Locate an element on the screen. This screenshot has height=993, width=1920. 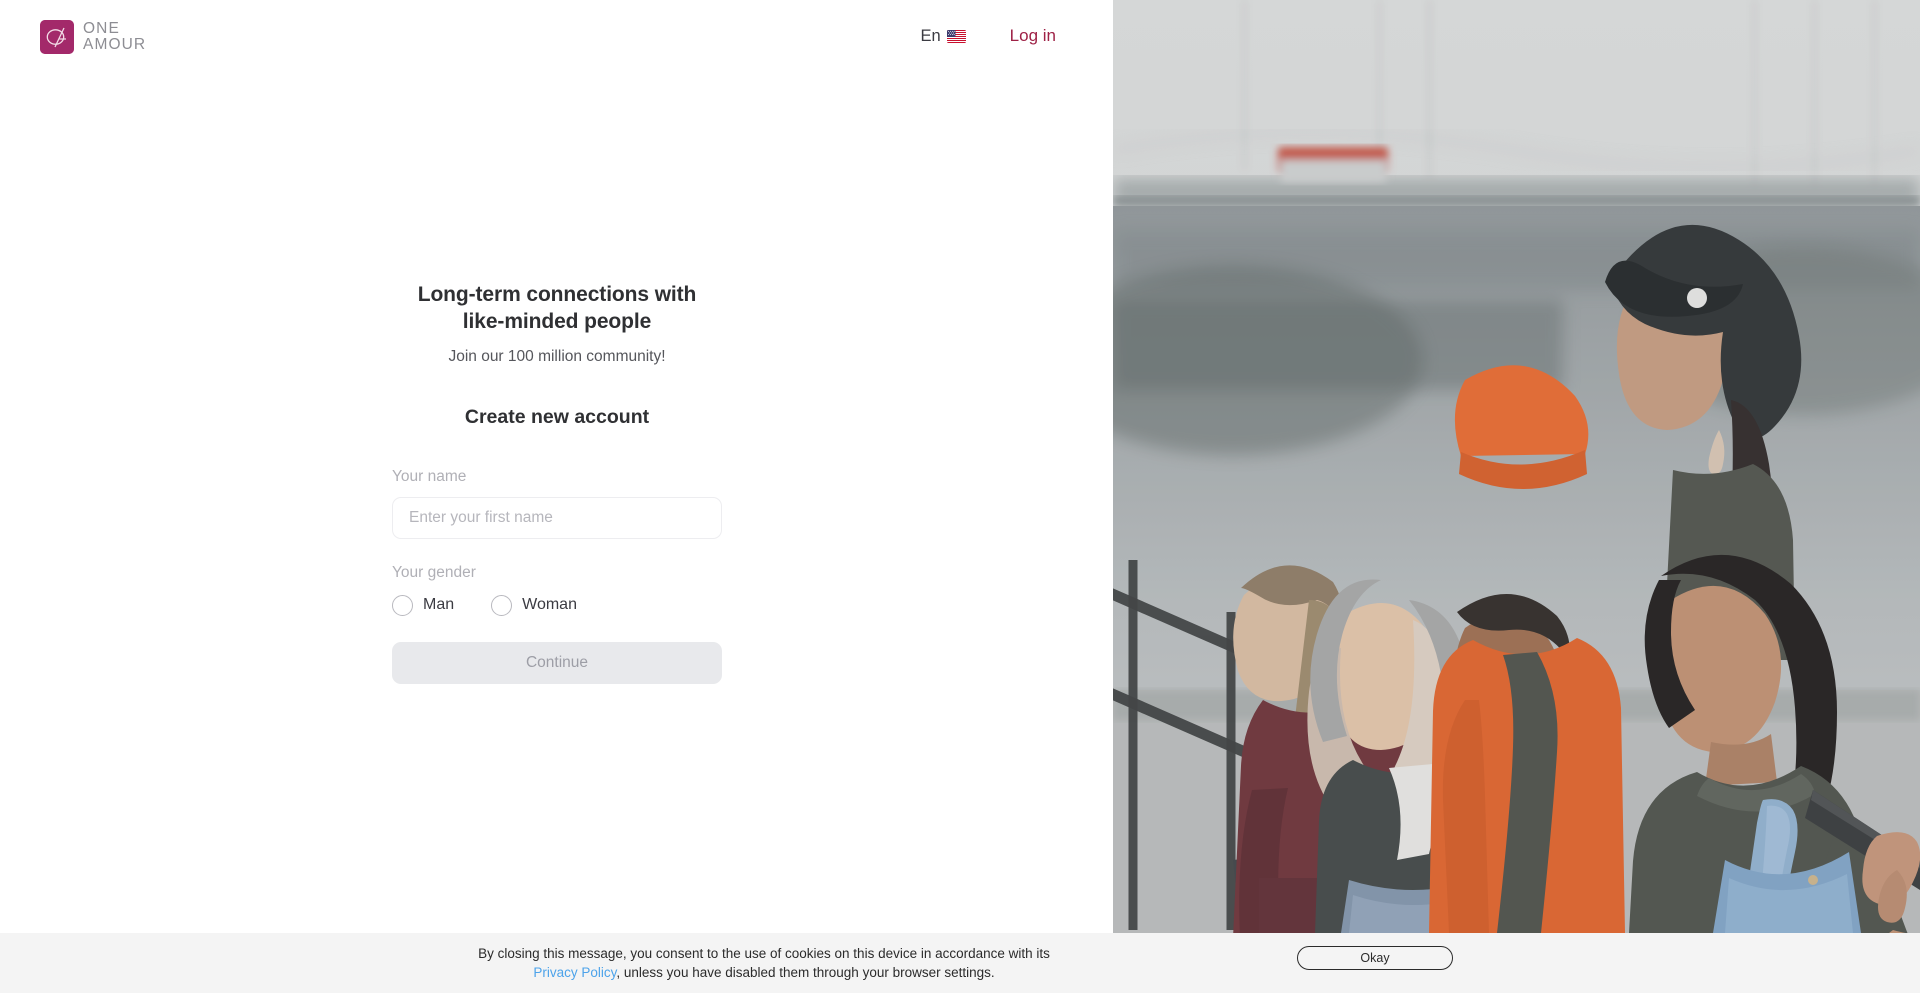
site-header: ONE AMOUR En Log in is located at coordinates (556, 43).